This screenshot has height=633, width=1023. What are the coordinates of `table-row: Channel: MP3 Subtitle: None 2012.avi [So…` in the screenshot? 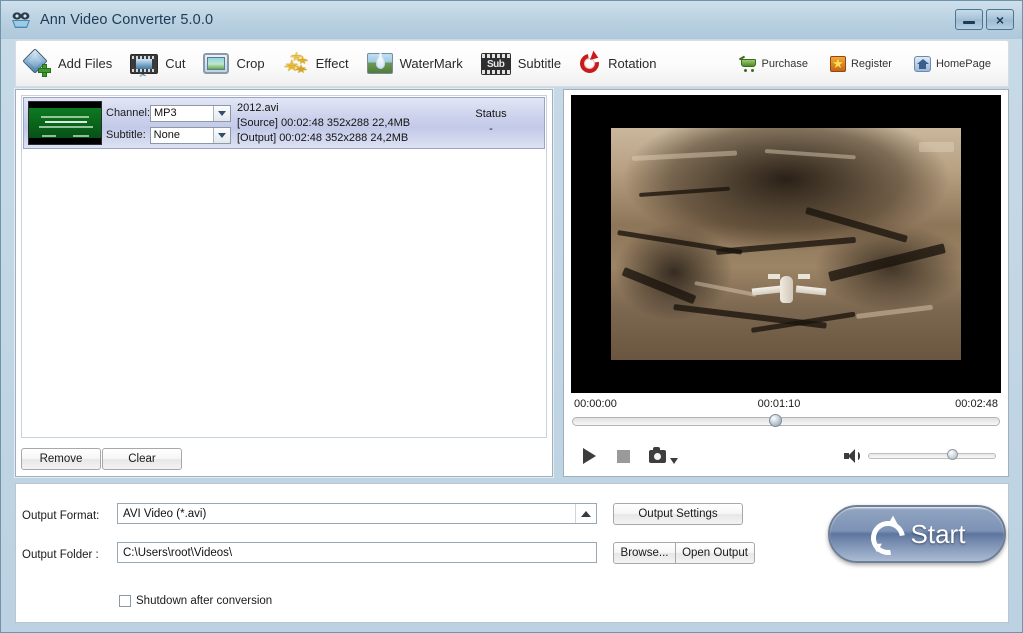 It's located at (284, 123).